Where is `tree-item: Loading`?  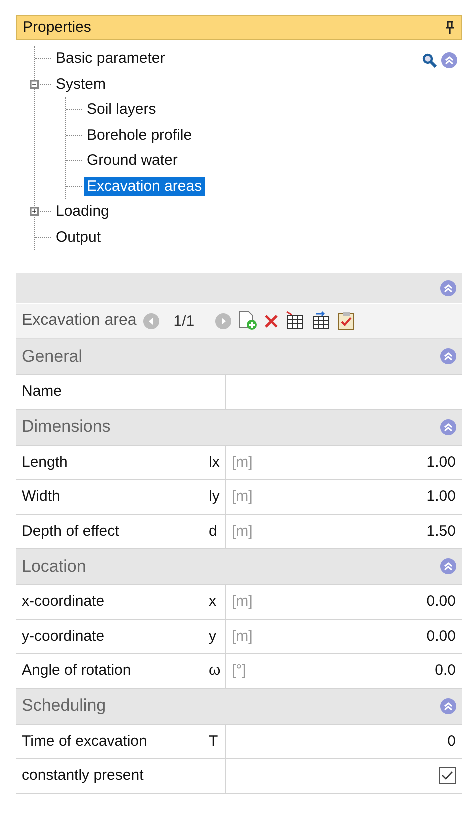
tree-item: Loading is located at coordinates (82, 212).